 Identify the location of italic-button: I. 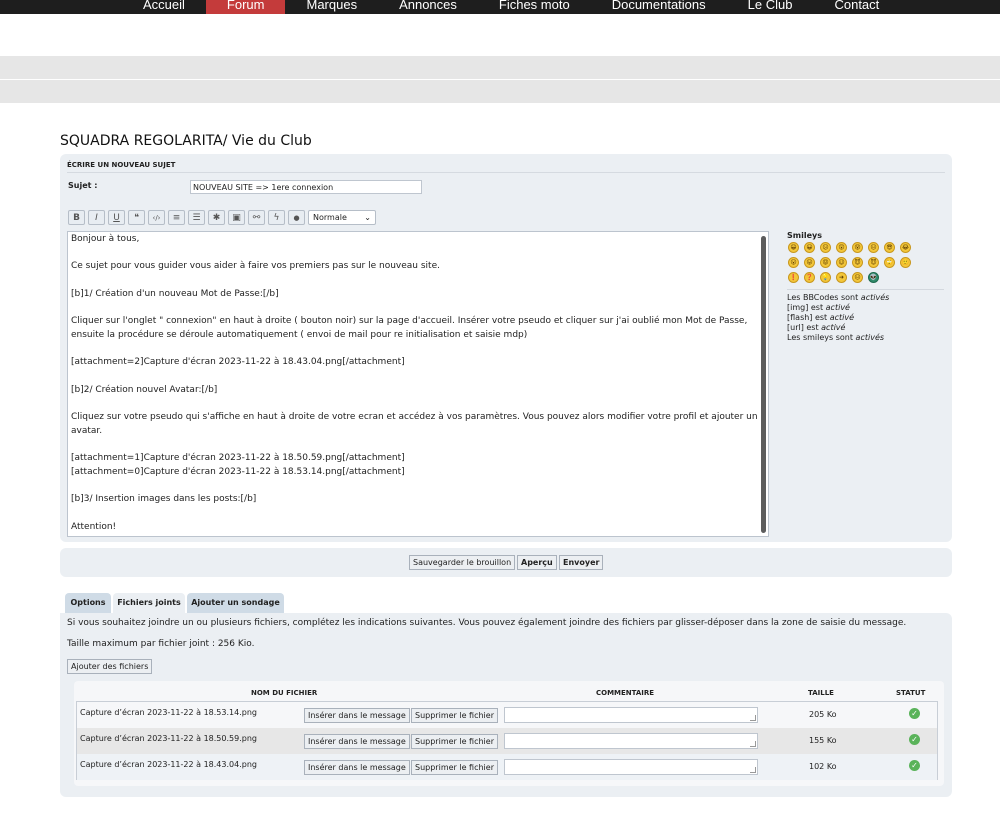
(96, 217).